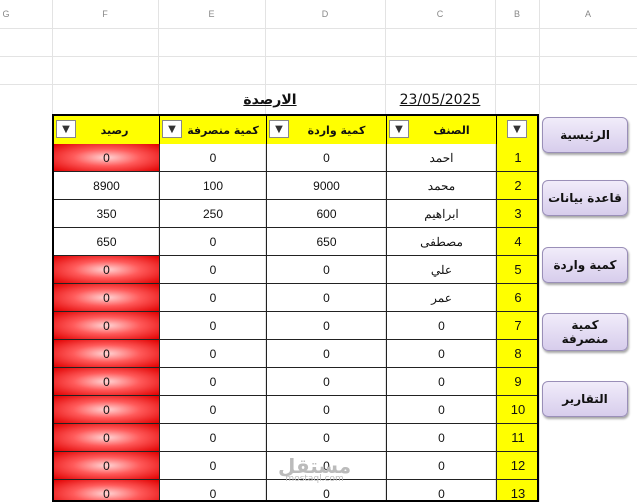 The image size is (637, 502). What do you see at coordinates (517, 242) in the screenshot?
I see `row-index-cell: 4` at bounding box center [517, 242].